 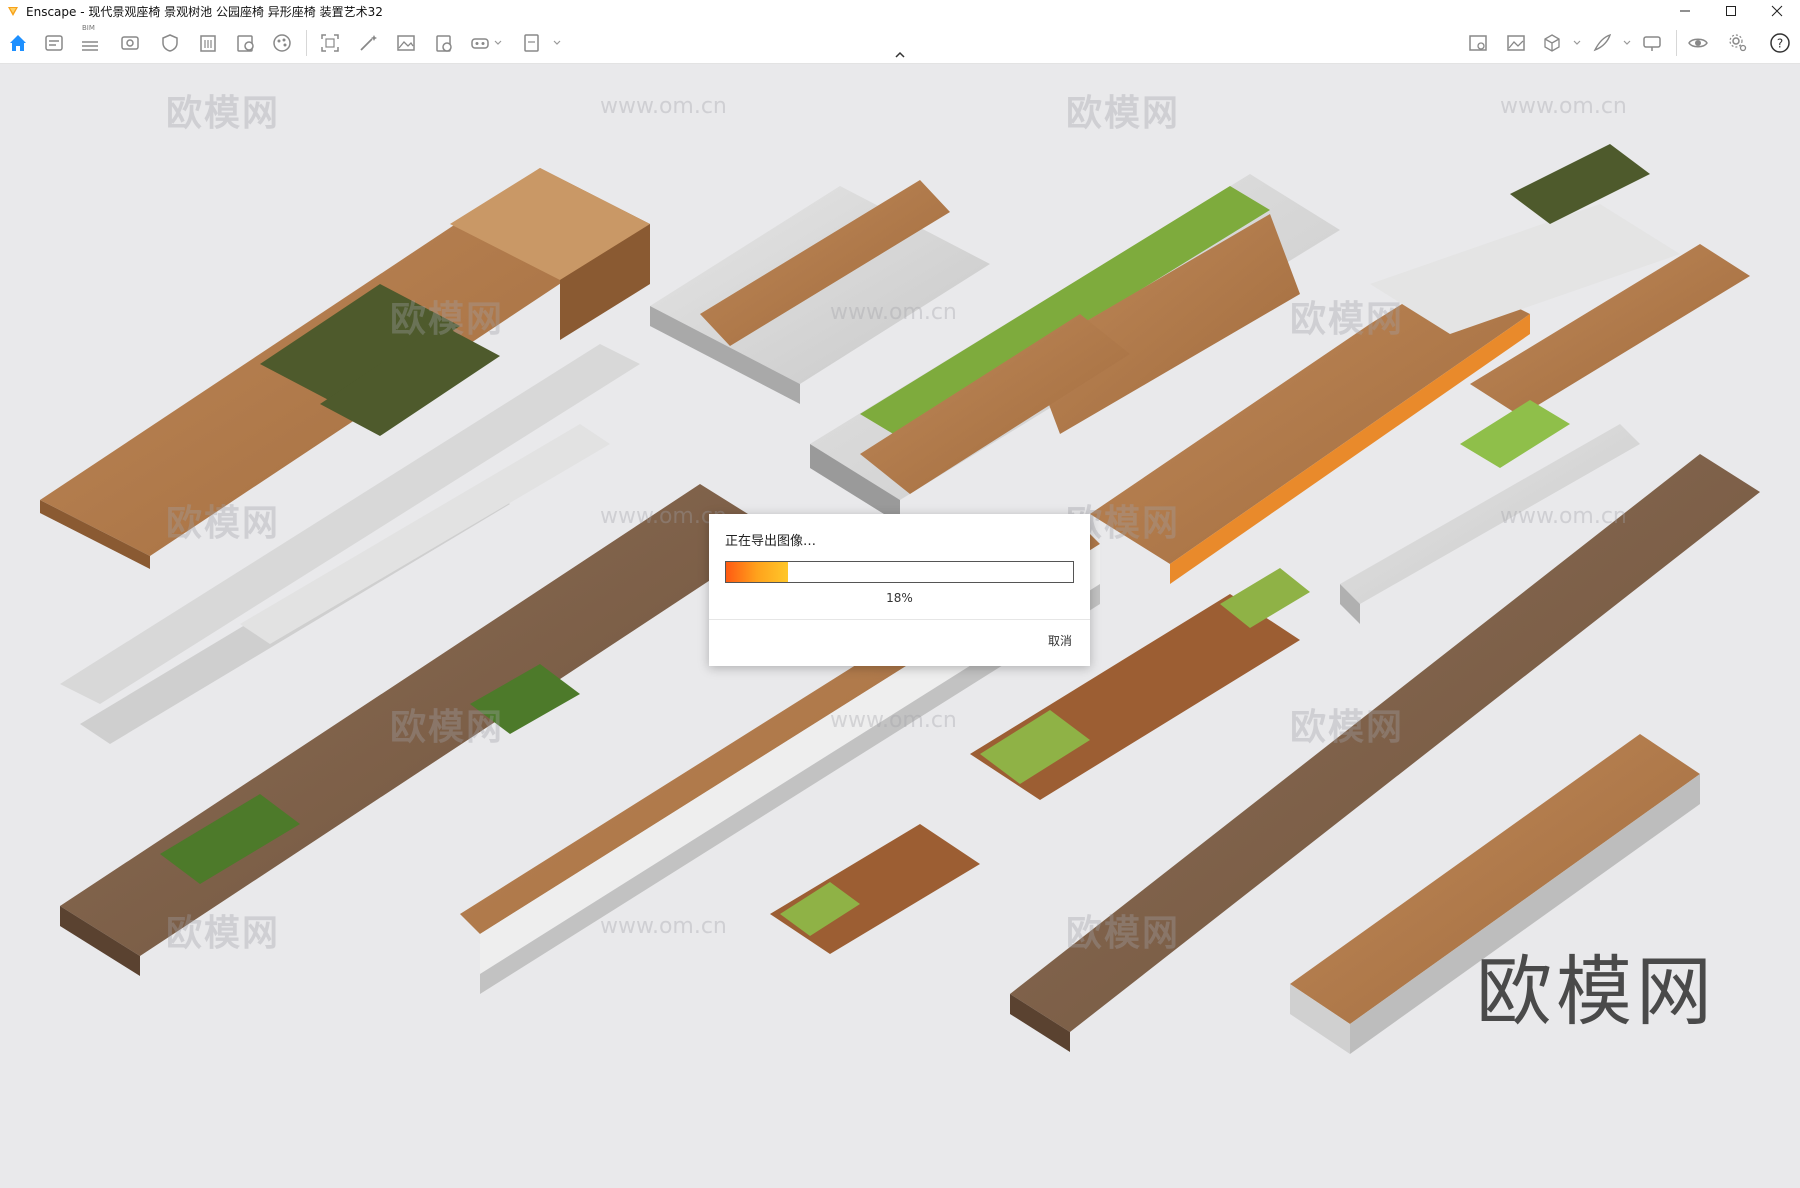 I want to click on visual-settings-button, so click(x=130, y=43).